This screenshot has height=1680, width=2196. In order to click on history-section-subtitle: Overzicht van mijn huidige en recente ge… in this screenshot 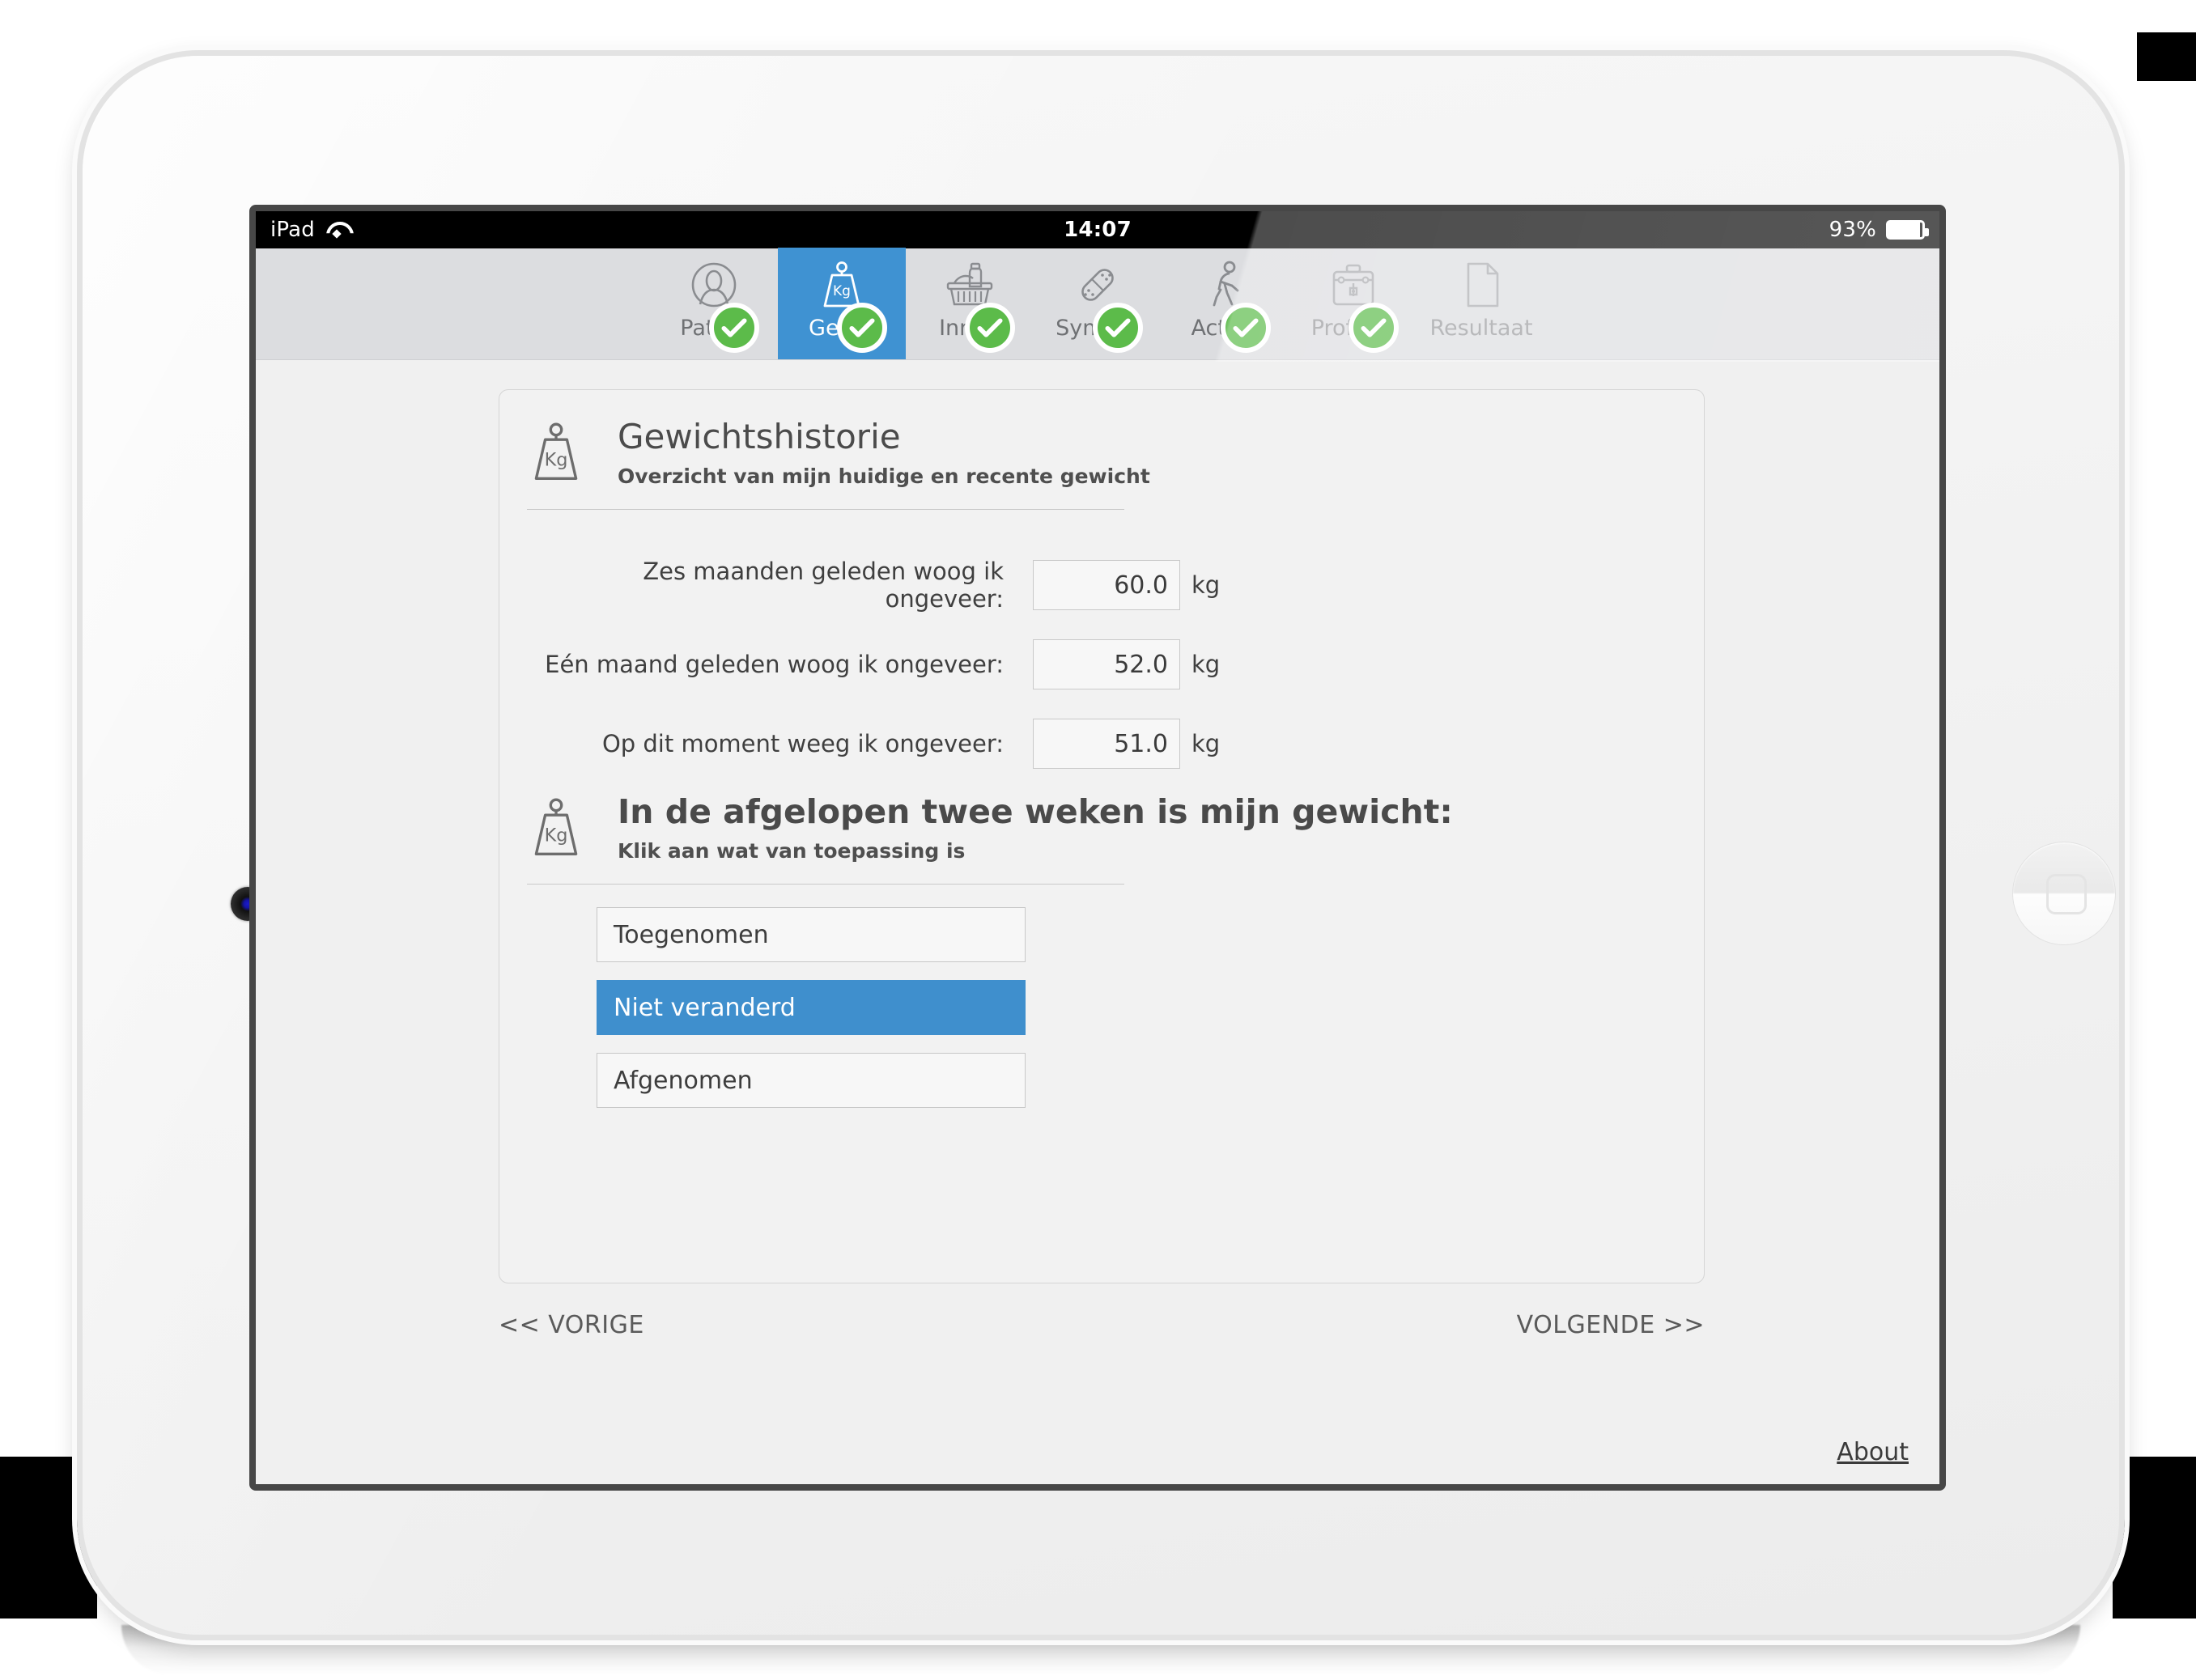, I will do `click(884, 477)`.